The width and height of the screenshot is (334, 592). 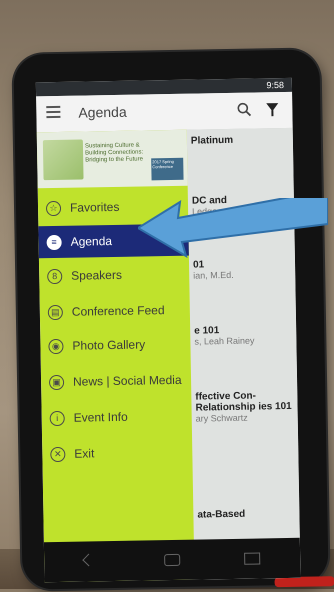 I want to click on drawer-item-news-social: ▣ News | Social Media, so click(x=116, y=381).